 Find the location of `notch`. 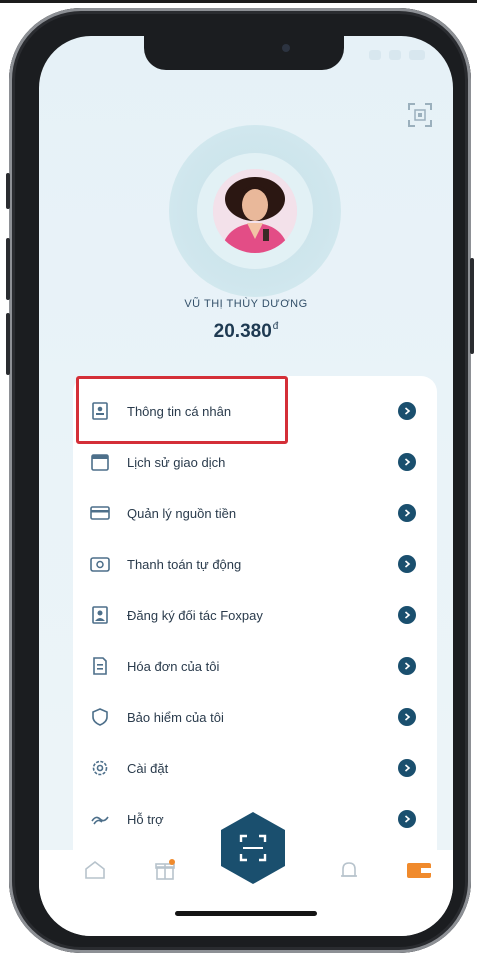

notch is located at coordinates (244, 53).